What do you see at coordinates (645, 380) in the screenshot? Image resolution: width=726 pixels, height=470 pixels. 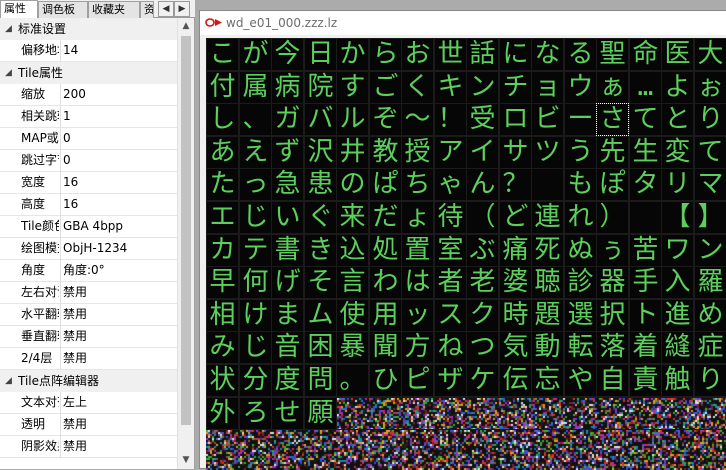 I see `tile-cell: 責` at bounding box center [645, 380].